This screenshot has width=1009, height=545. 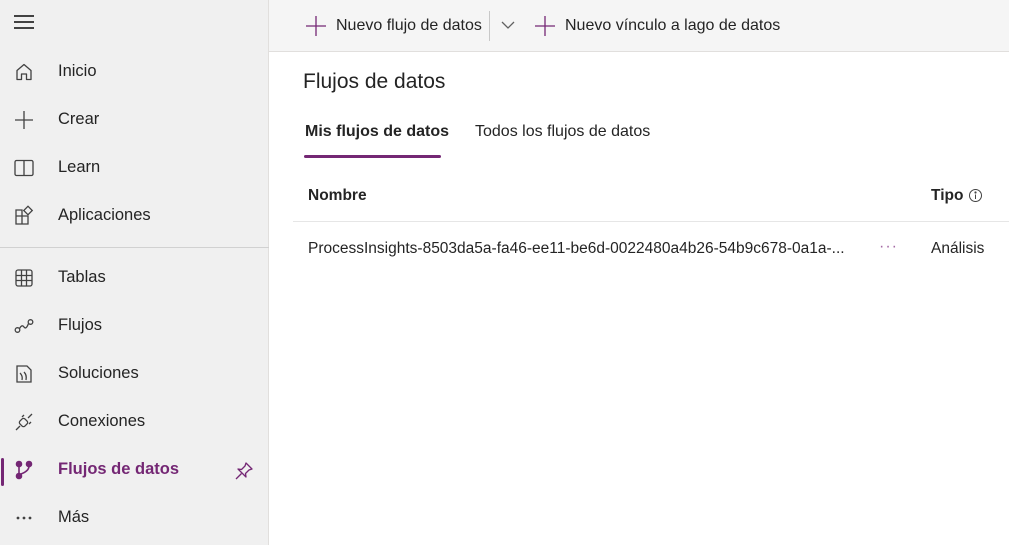 I want to click on info-icon, so click(x=975, y=195).